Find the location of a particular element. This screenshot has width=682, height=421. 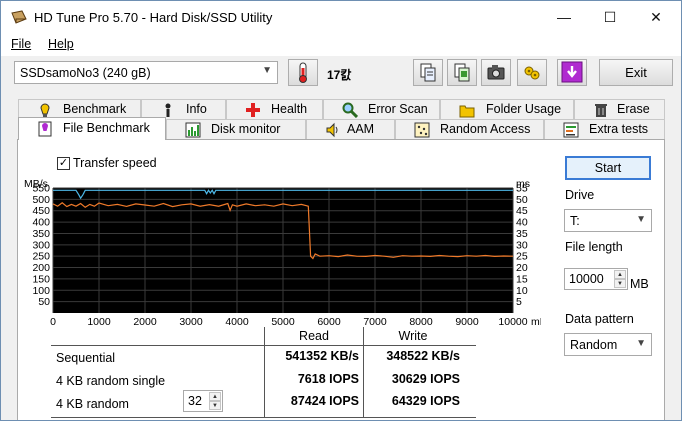

menu-bar: File Help is located at coordinates (341, 45).